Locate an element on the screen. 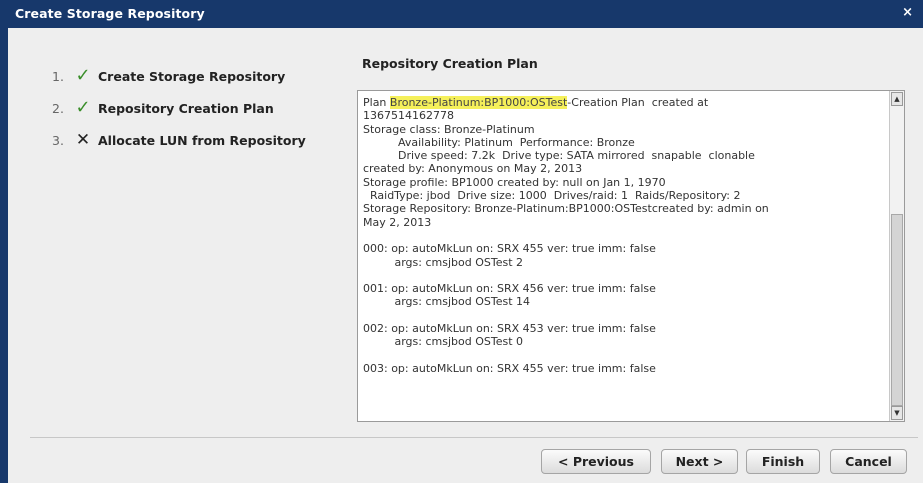 This screenshot has height=483, width=923. scroll-up-icon: ▲ is located at coordinates (897, 99).